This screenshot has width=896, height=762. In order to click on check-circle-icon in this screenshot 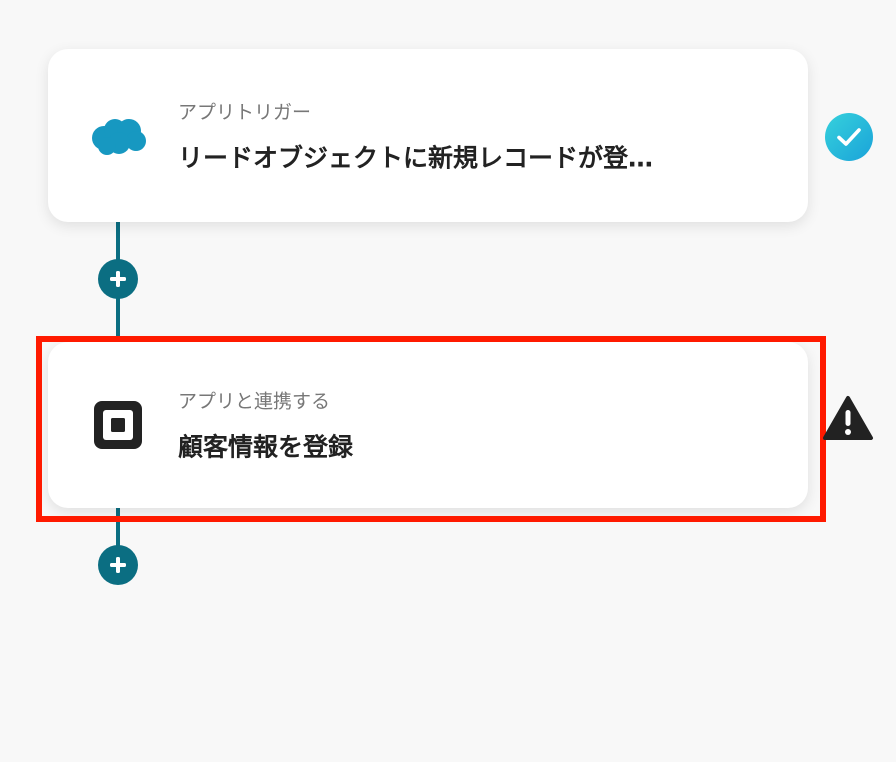, I will do `click(849, 137)`.